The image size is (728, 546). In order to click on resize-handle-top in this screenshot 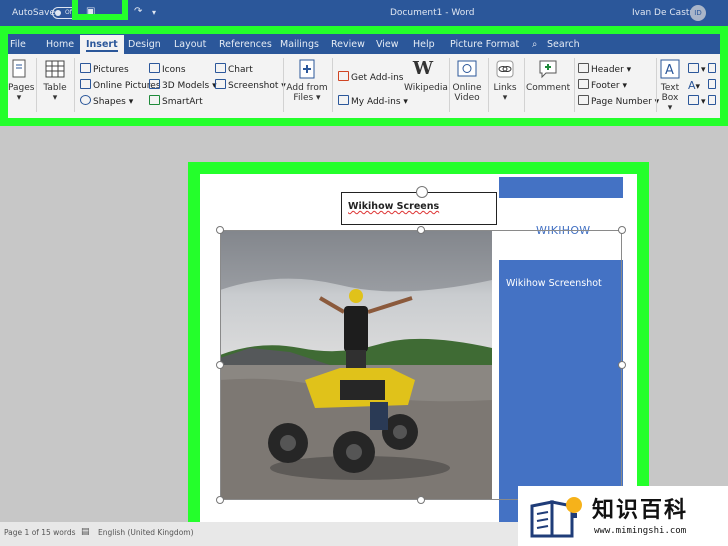, I will do `click(421, 230)`.